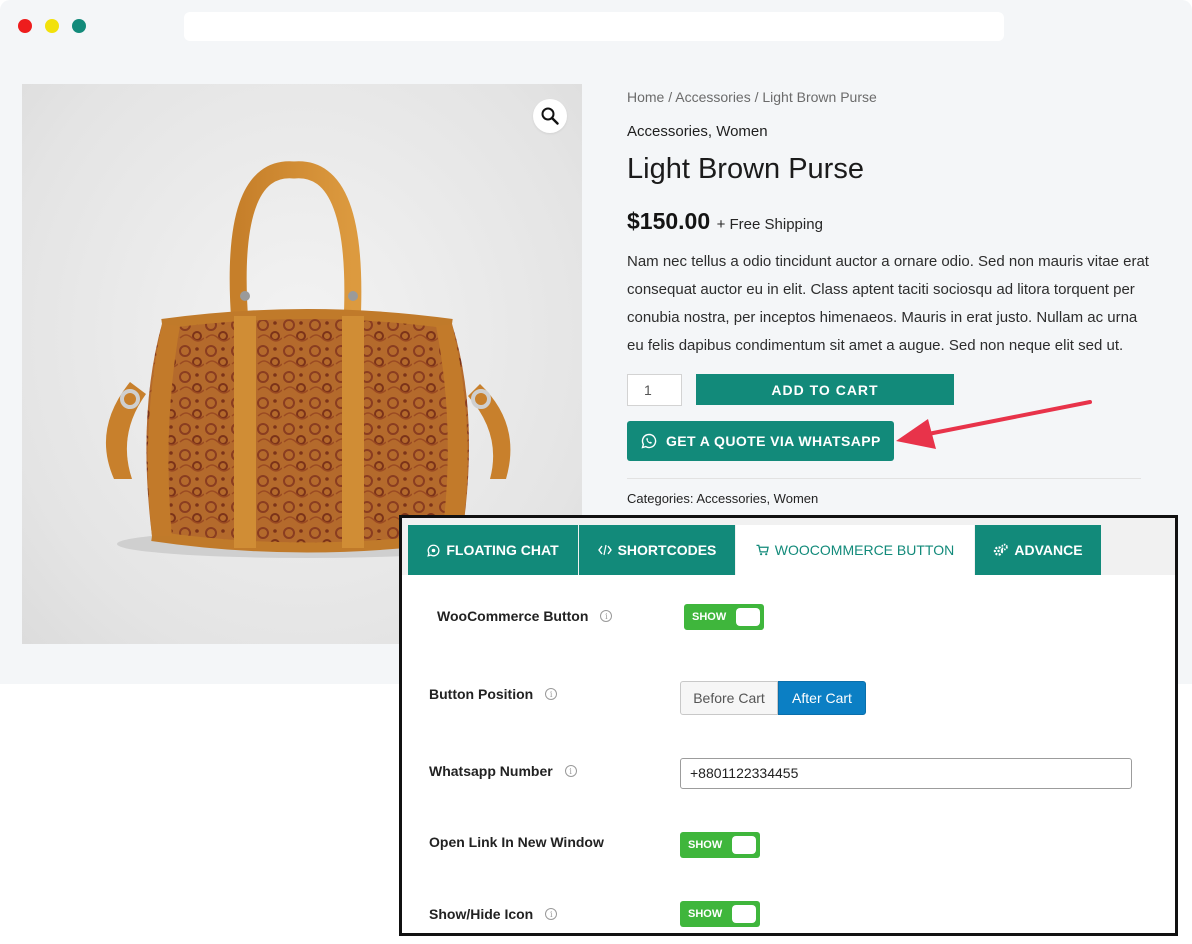 This screenshot has height=944, width=1192. Describe the element at coordinates (667, 550) in the screenshot. I see `tab-label: SHORTCODES` at that location.